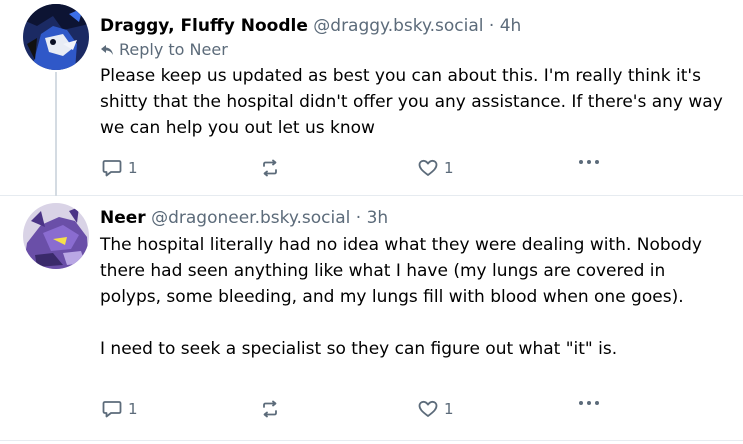 The image size is (743, 444). I want to click on author-handle: @draggy.bsky.social, so click(398, 26).